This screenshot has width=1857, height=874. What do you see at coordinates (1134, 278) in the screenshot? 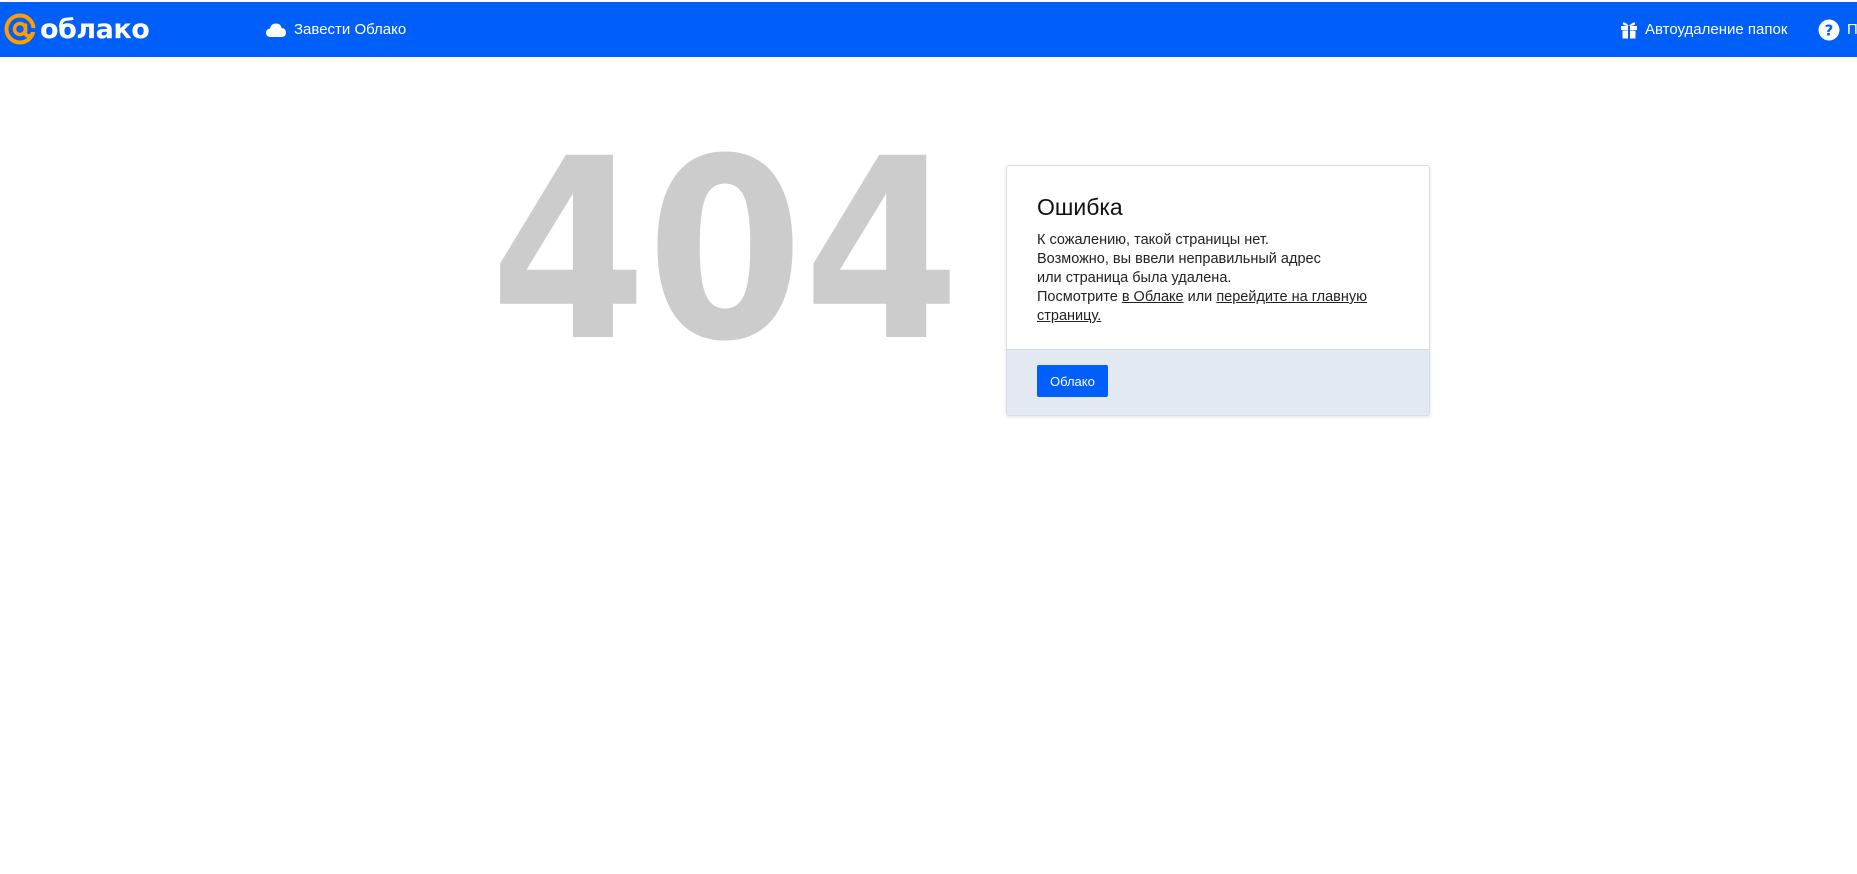
I see `error-line-3: или страница была удалена.` at bounding box center [1134, 278].